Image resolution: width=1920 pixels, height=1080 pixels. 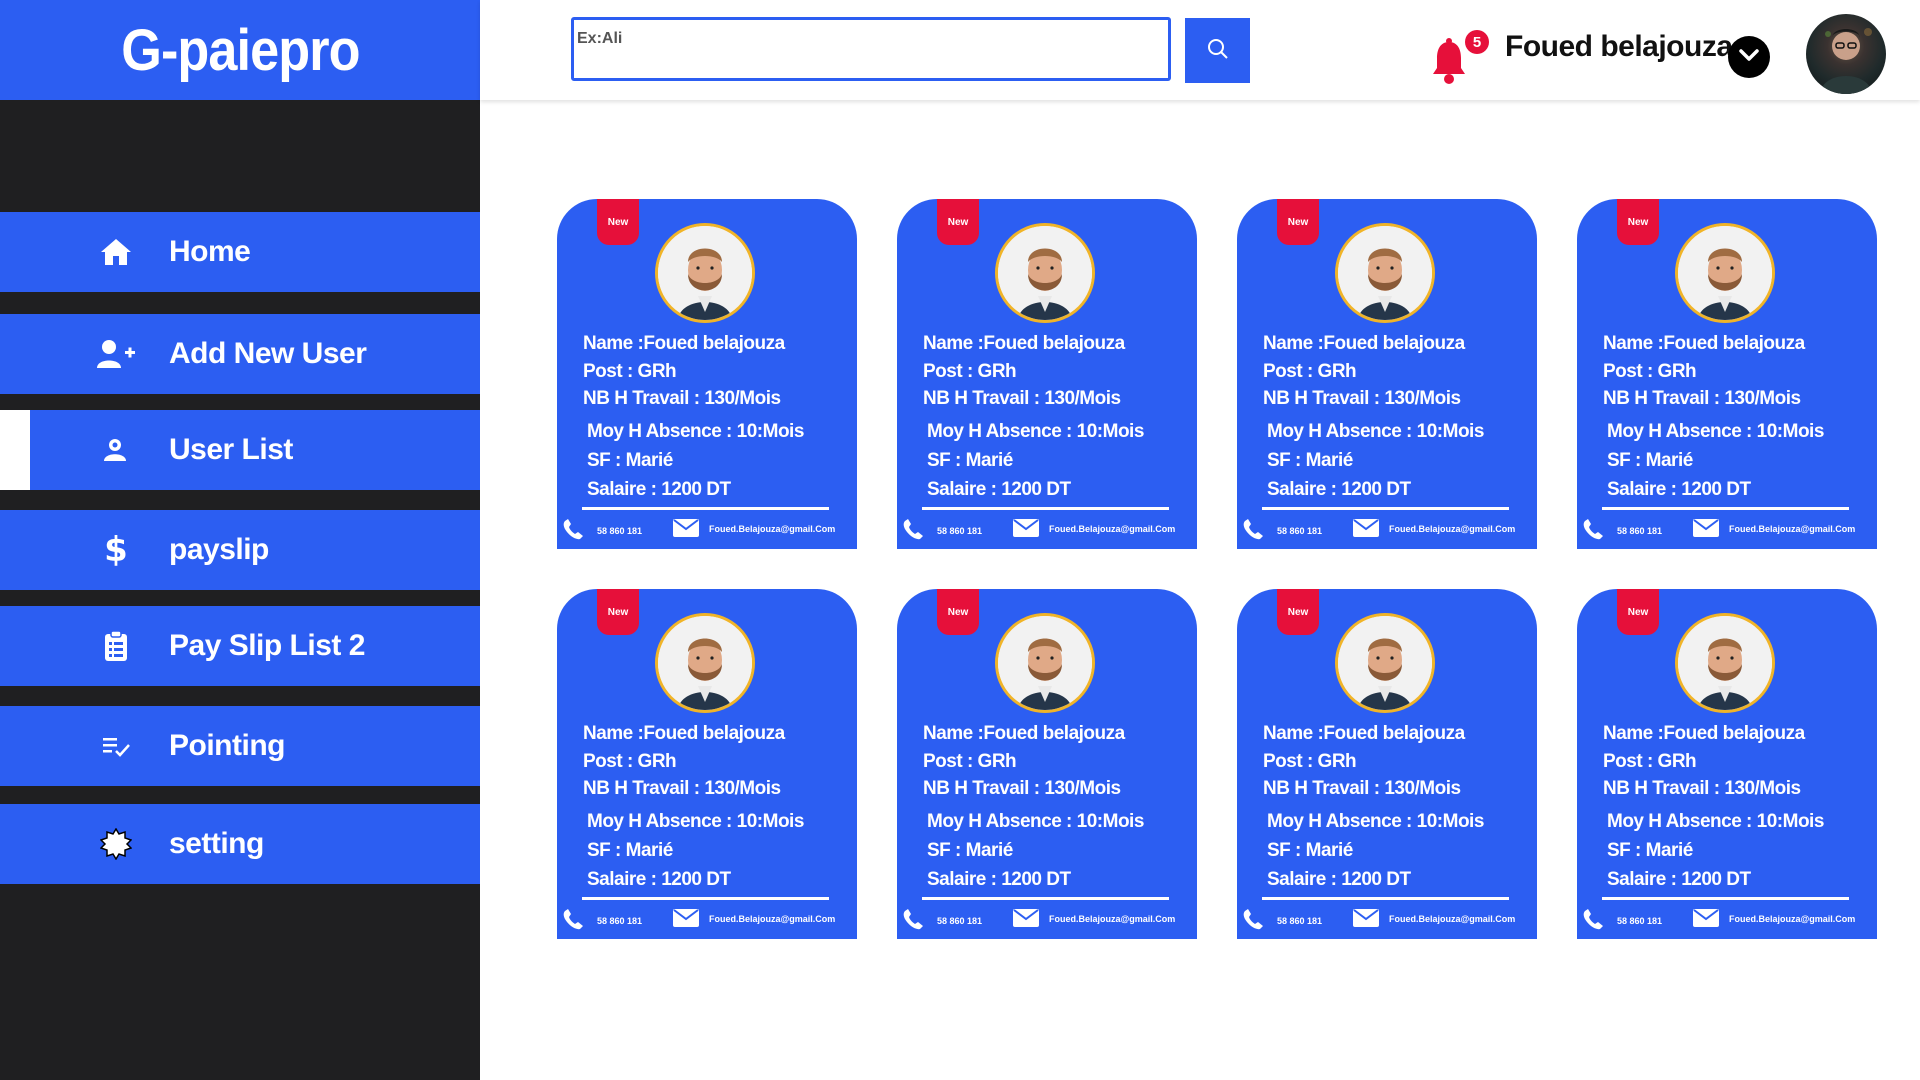 I want to click on brand-name: G-paiepro, so click(x=240, y=50).